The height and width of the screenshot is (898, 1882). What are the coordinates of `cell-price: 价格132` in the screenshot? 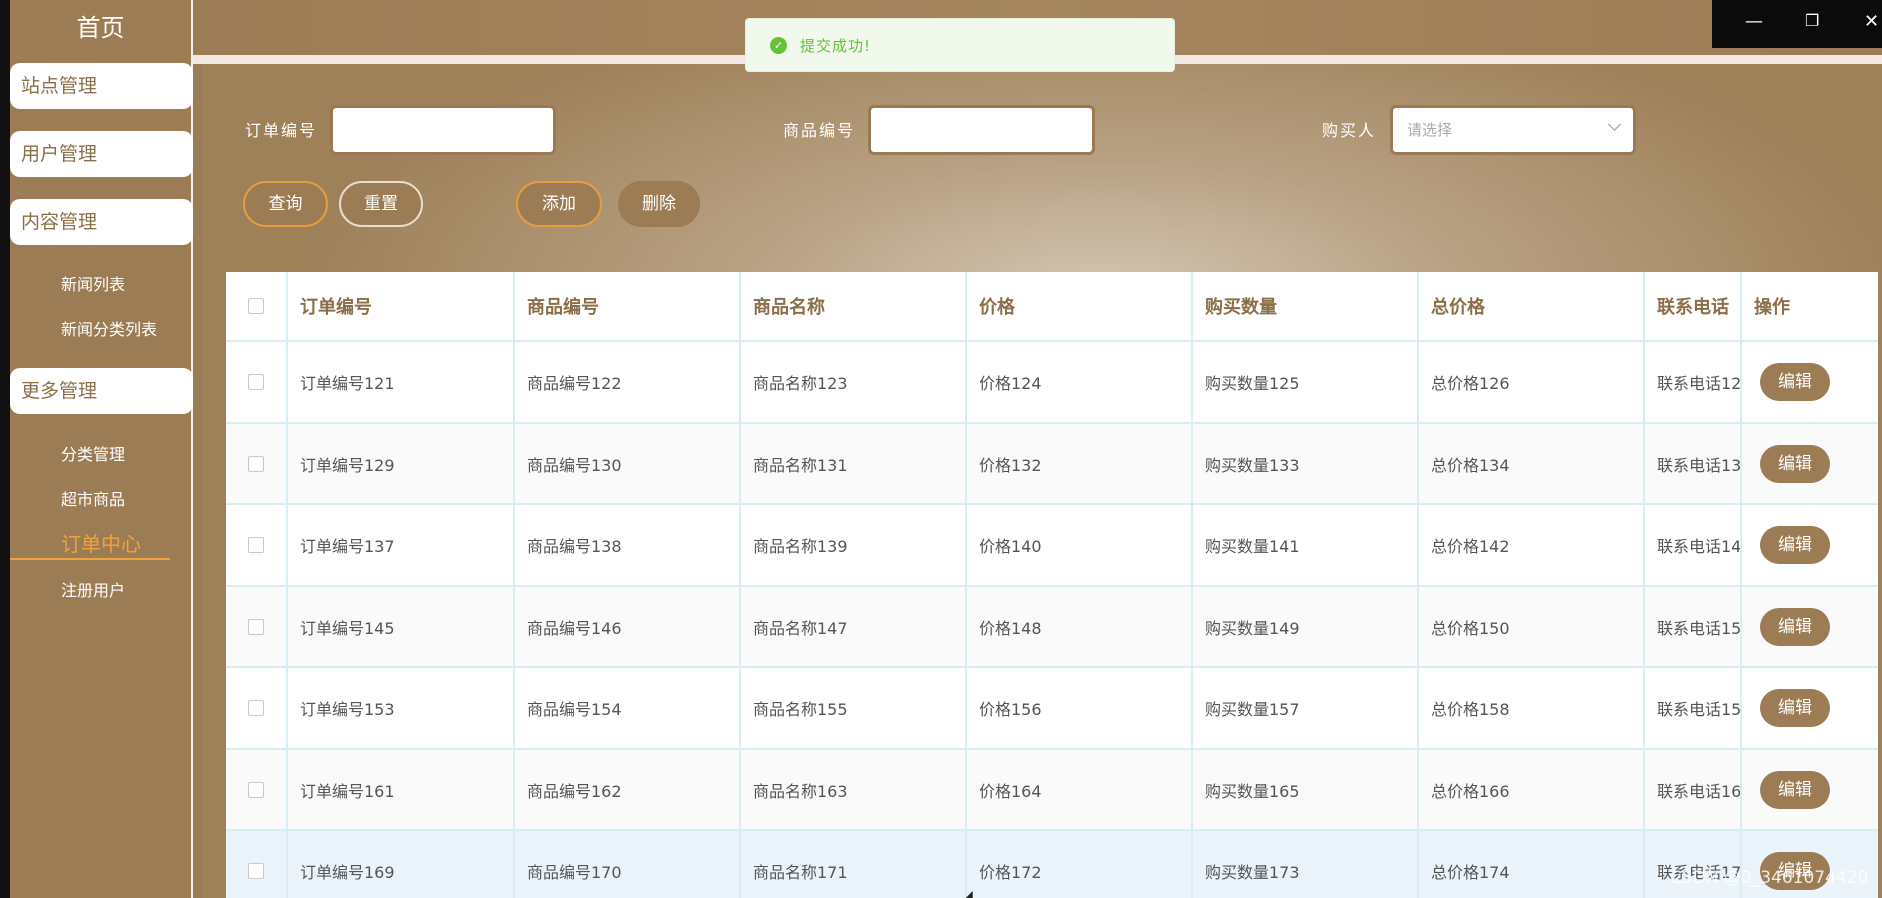 It's located at (1080, 463).